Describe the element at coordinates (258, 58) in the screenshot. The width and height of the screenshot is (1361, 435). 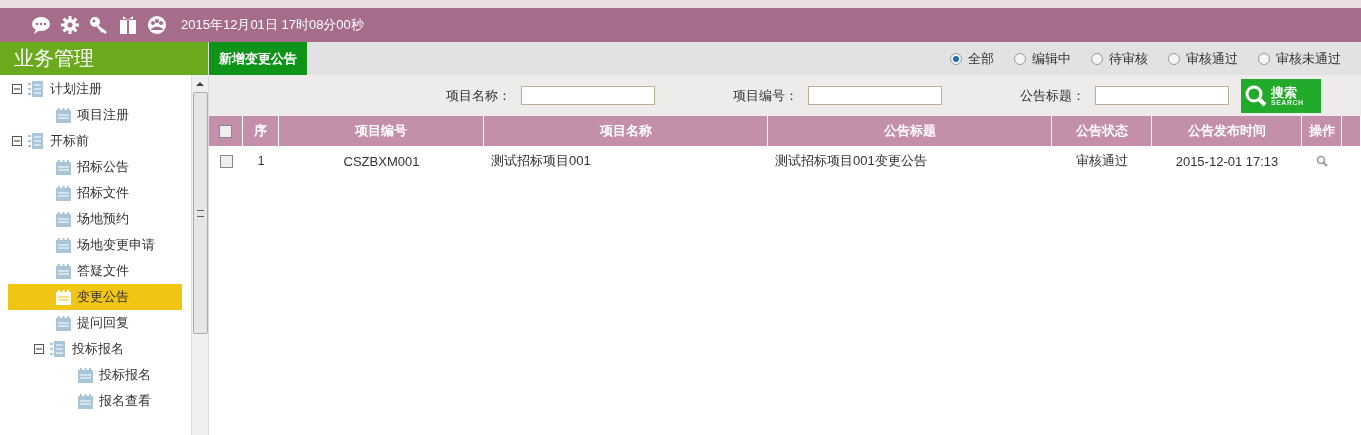
I see `tab: 新增变更公告` at that location.